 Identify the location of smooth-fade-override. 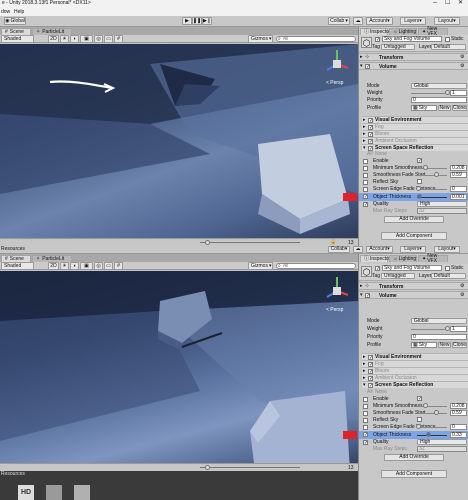
(365, 175).